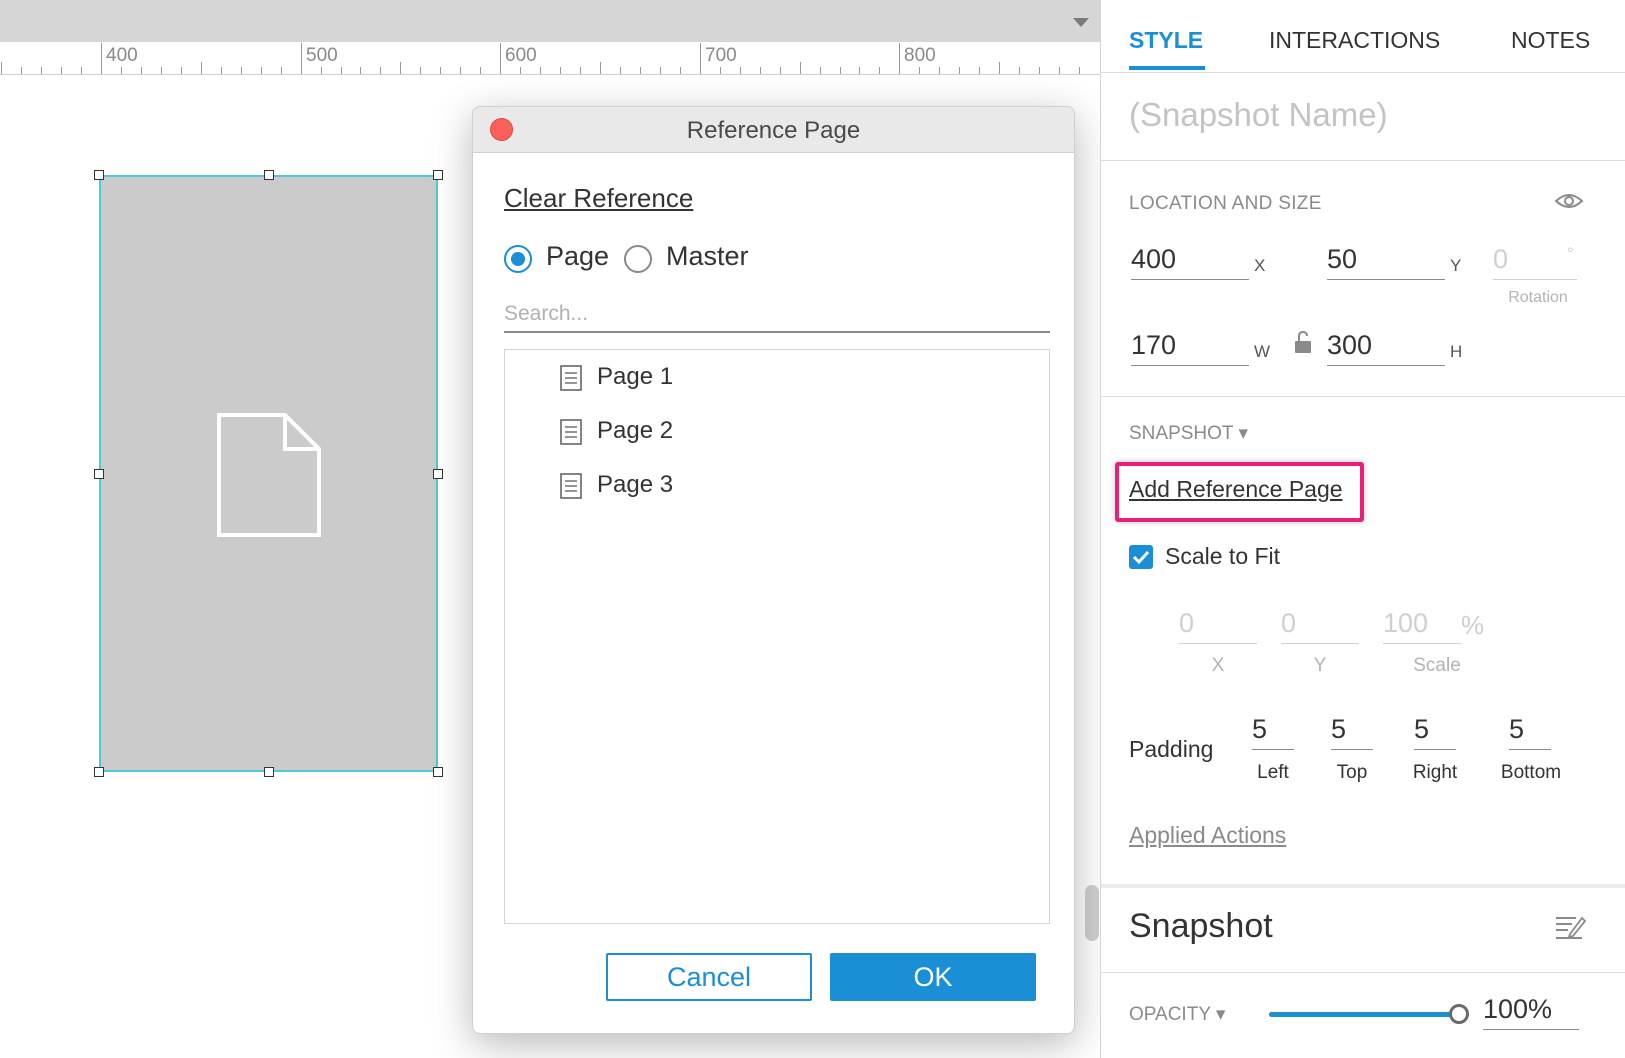 The image size is (1625, 1058). I want to click on padding-bottom-field: 5, so click(1530, 732).